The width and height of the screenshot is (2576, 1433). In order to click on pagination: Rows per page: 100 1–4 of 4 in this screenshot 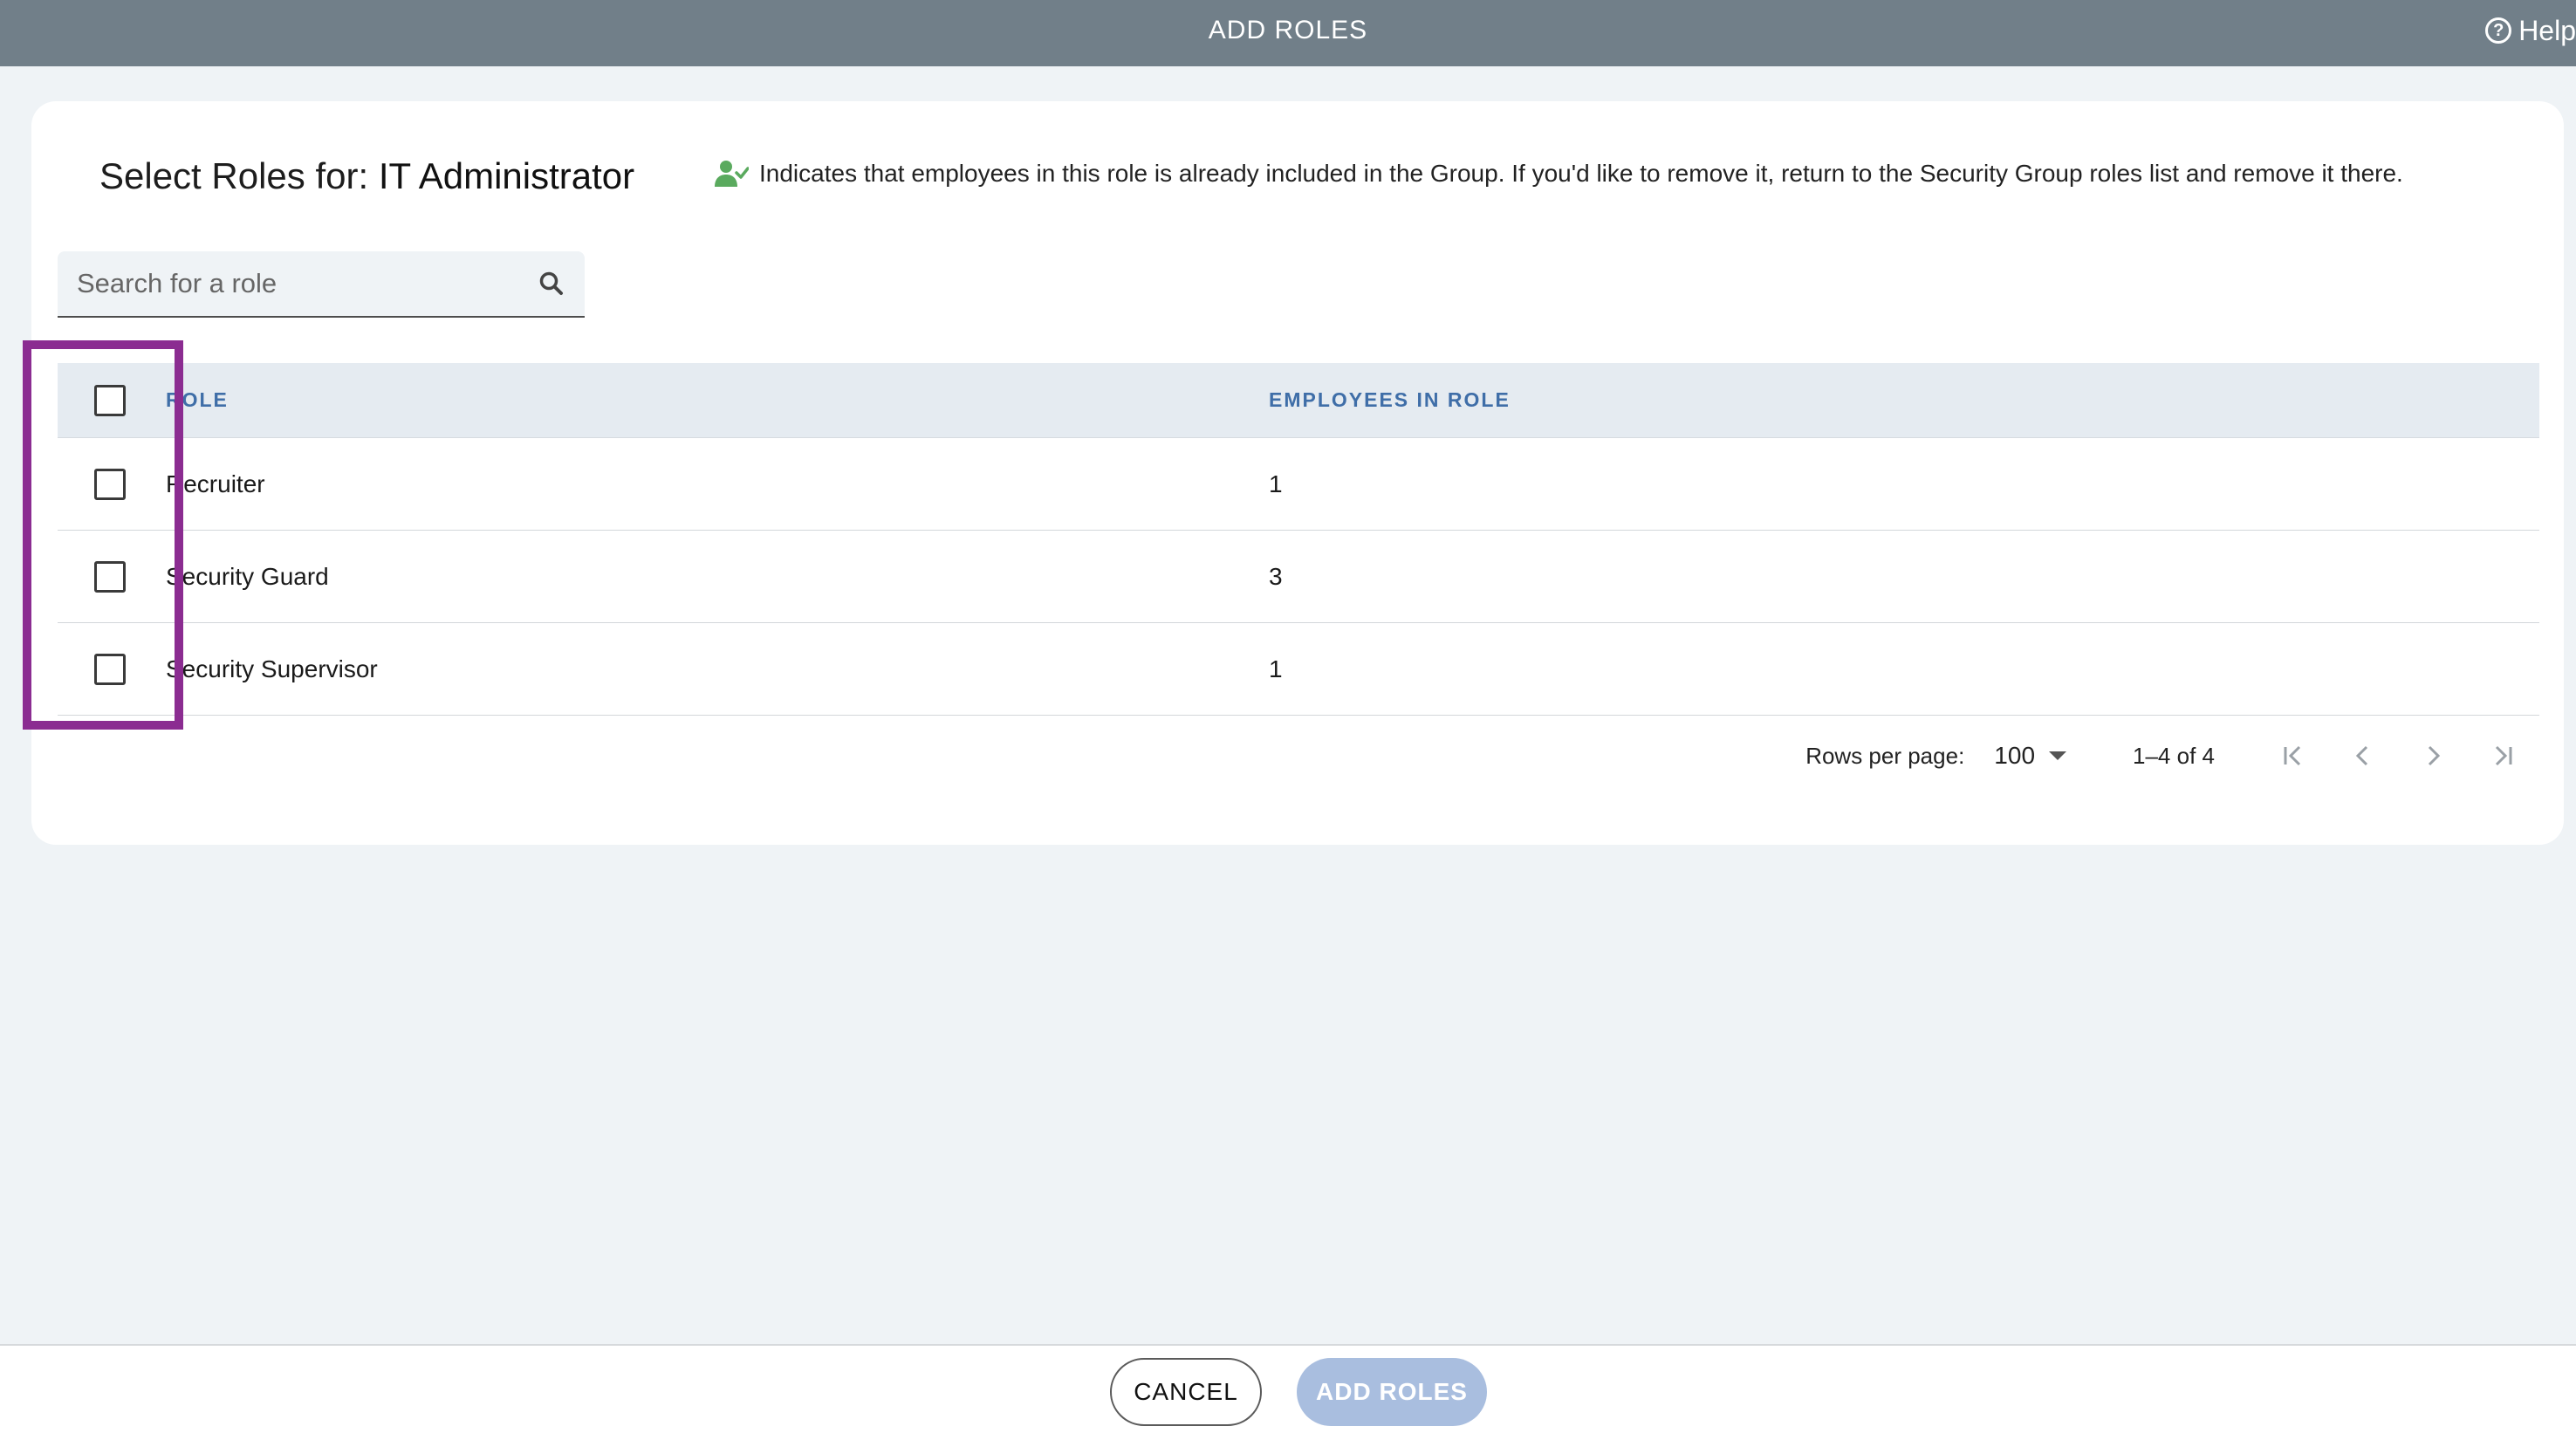, I will do `click(2171, 756)`.